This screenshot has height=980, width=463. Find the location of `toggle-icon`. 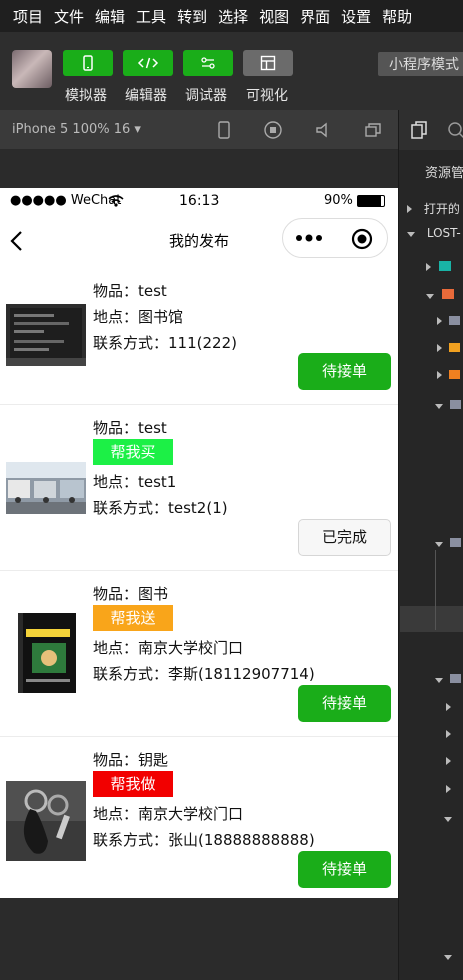

toggle-icon is located at coordinates (208, 63).